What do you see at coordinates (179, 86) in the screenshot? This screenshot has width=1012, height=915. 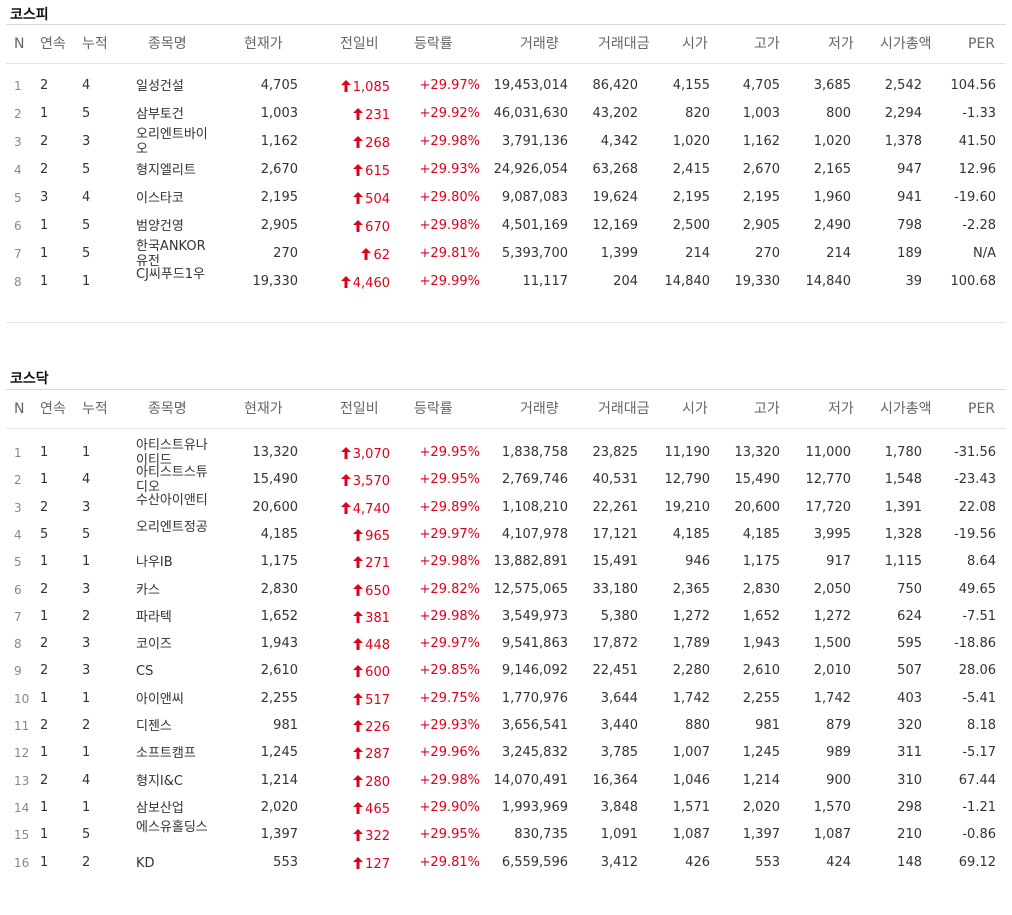 I see `stock-name-link: 일성건설` at bounding box center [179, 86].